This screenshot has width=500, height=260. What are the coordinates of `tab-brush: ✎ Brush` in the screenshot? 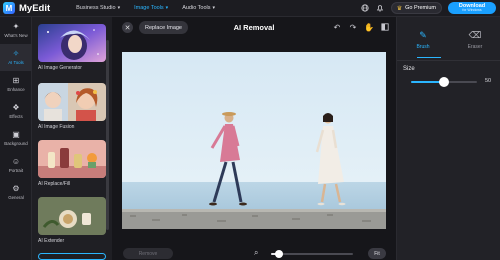 It's located at (423, 40).